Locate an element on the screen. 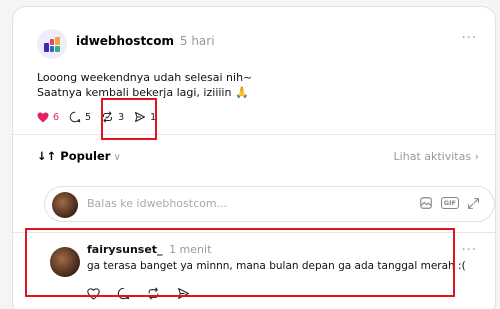 The image size is (500, 309). comment-bubble-icon is located at coordinates (75, 117).